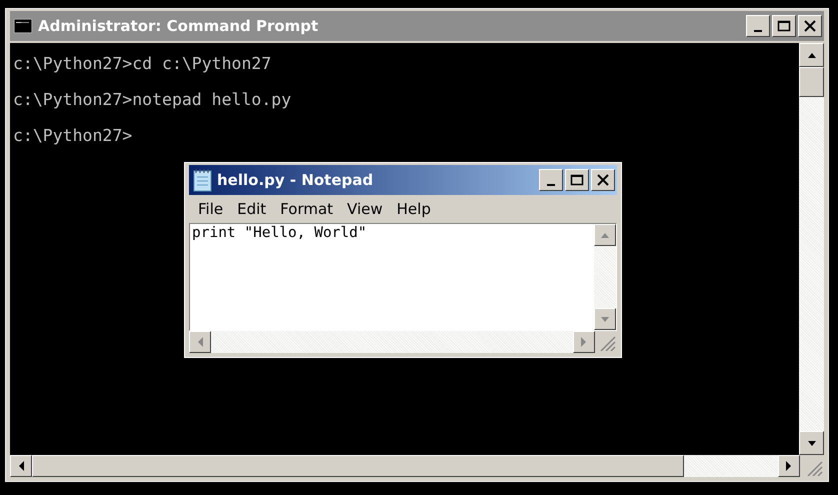  I want to click on console-line: c:\Python27>, so click(72, 136).